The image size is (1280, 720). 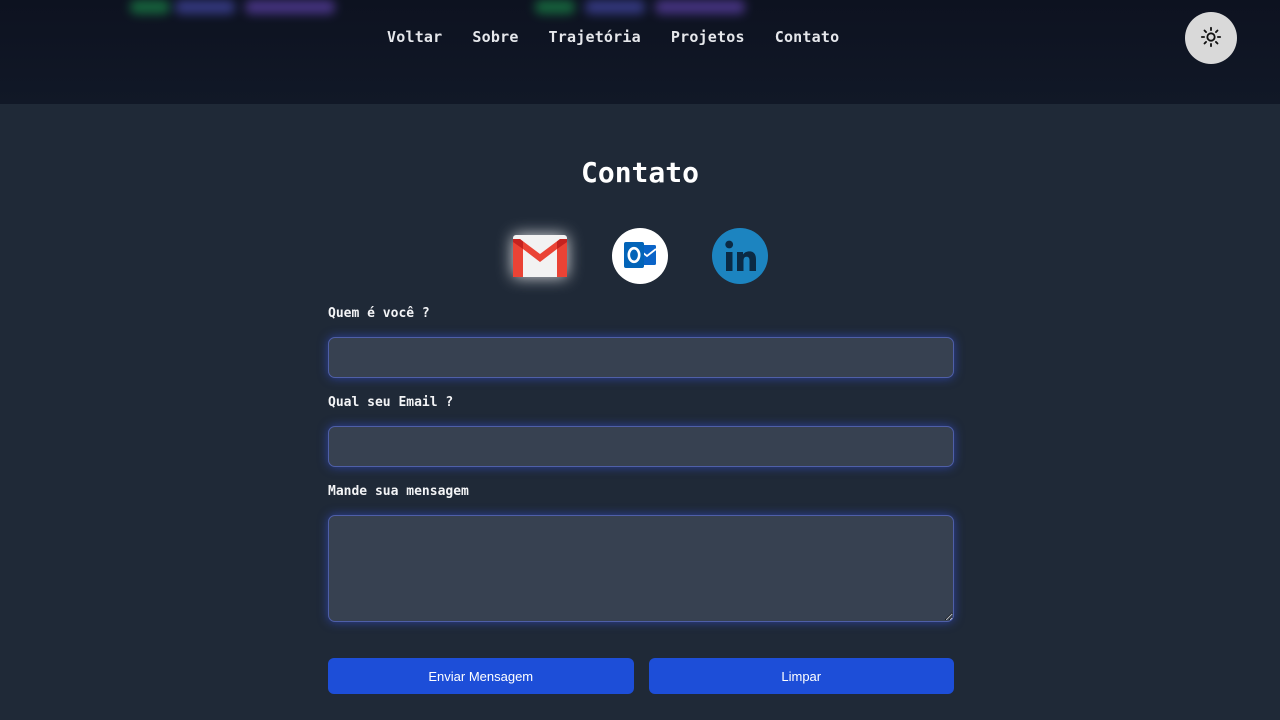 What do you see at coordinates (801, 676) in the screenshot?
I see `clear-button: Limpar` at bounding box center [801, 676].